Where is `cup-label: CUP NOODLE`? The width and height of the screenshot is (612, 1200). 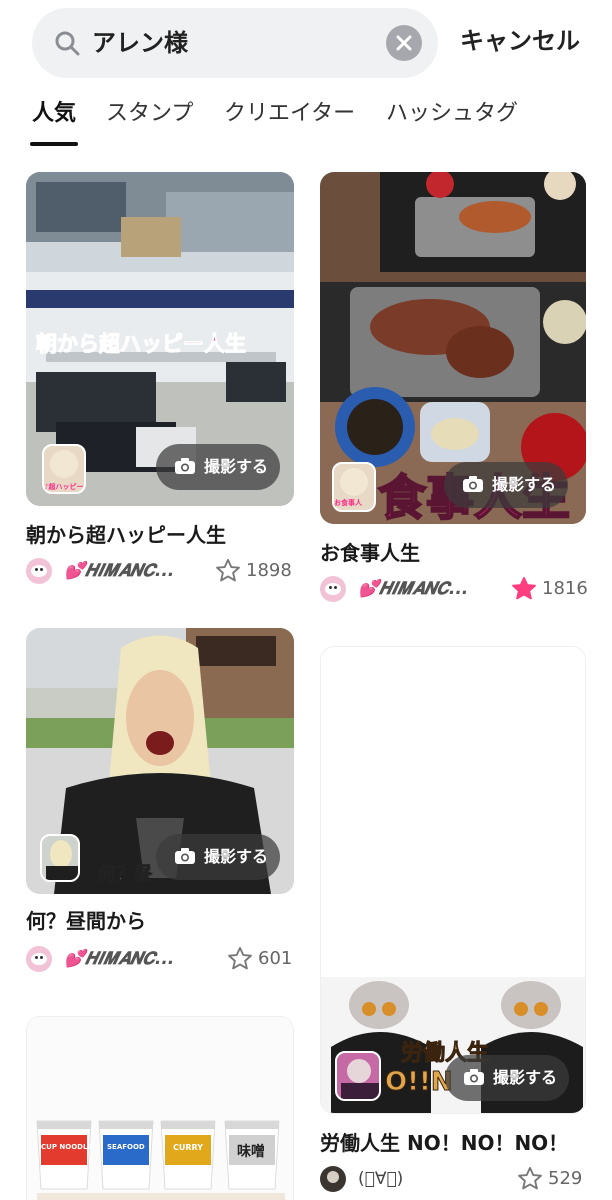 cup-label: CUP NOODLE is located at coordinates (67, 1147).